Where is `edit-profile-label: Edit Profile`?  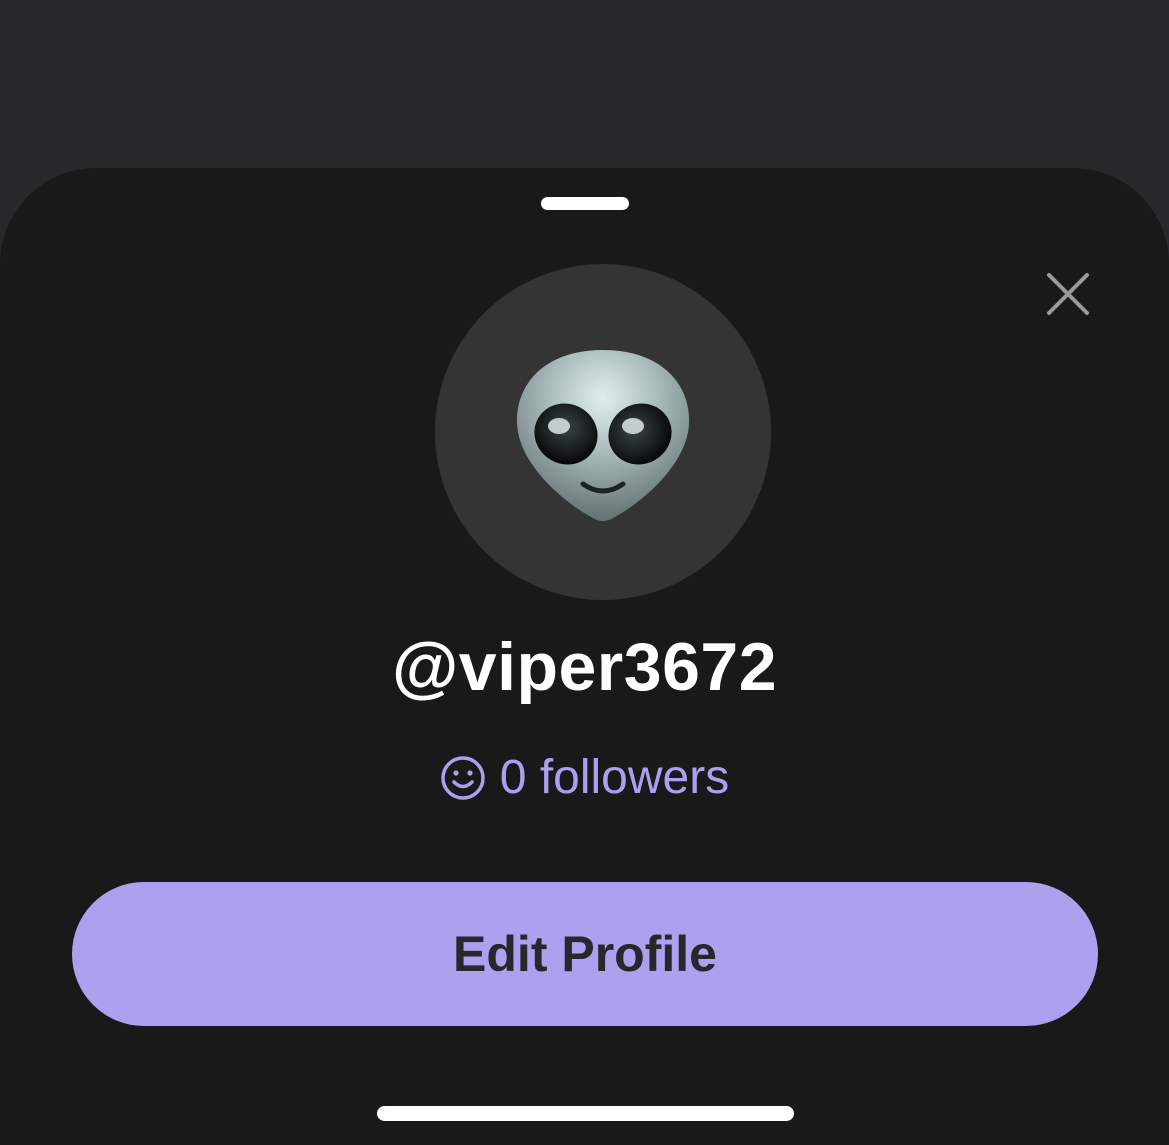
edit-profile-label: Edit Profile is located at coordinates (585, 954).